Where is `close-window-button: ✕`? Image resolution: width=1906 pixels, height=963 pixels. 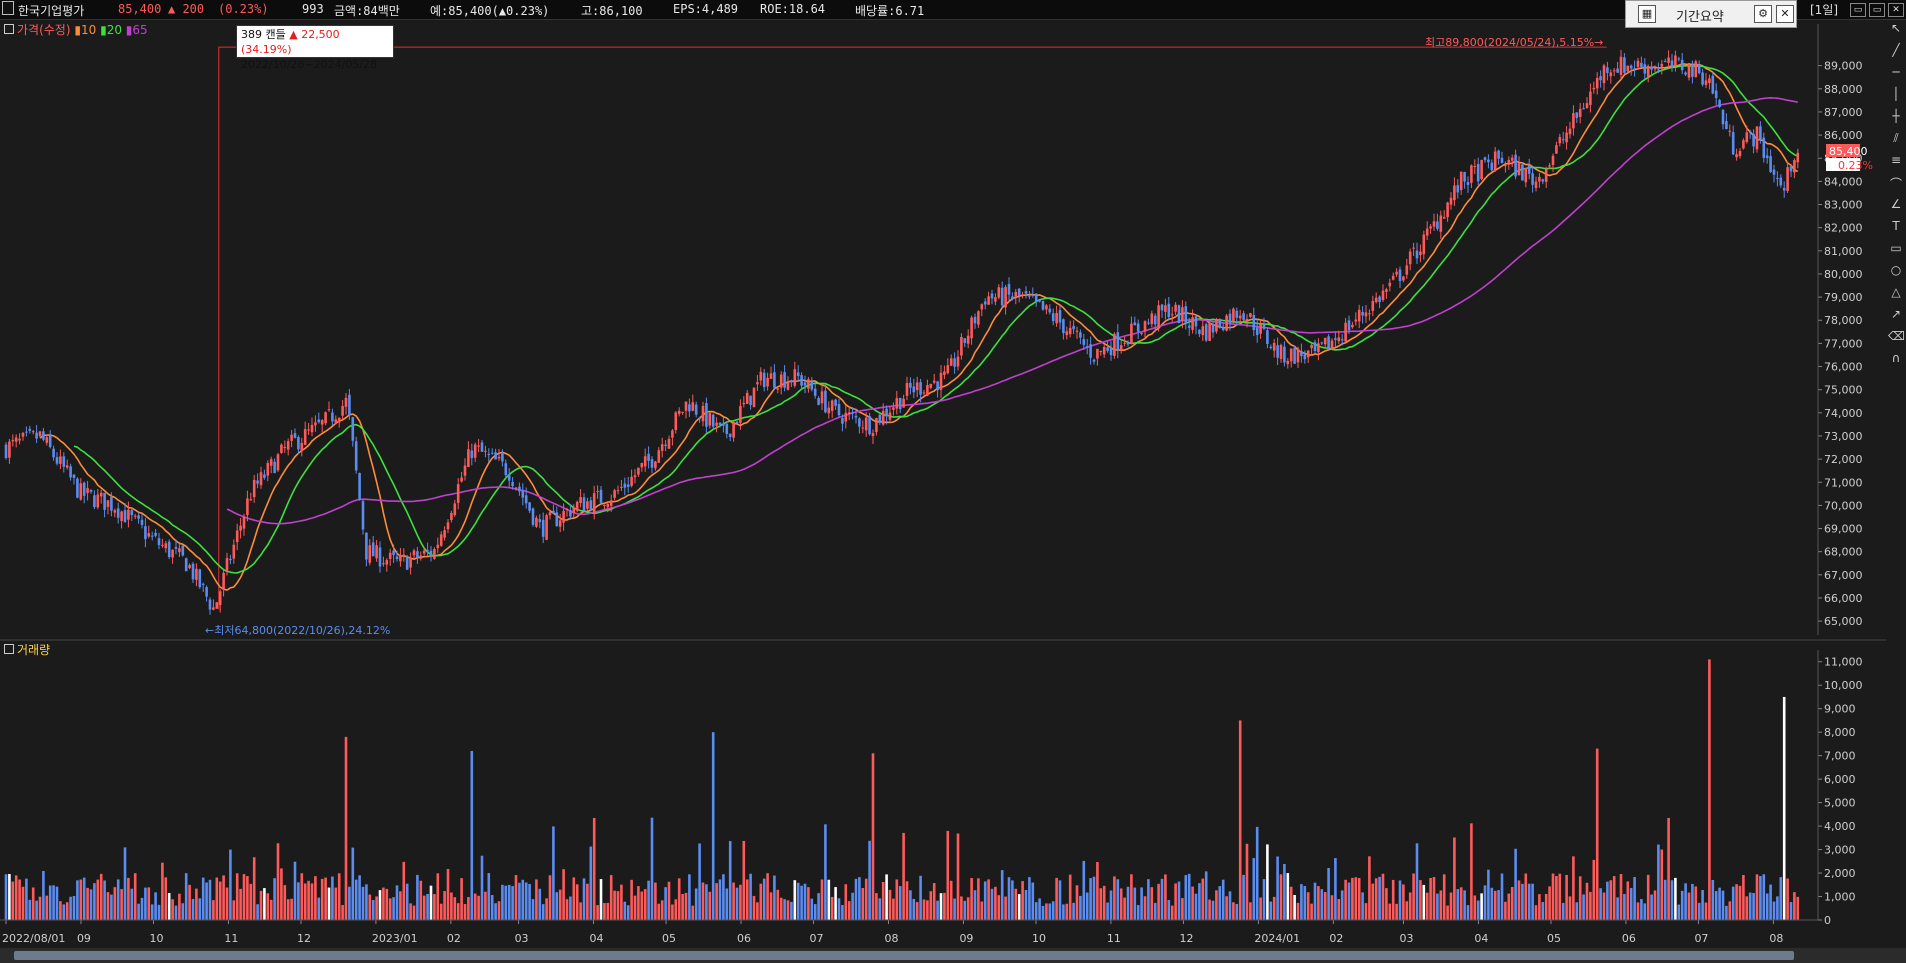 close-window-button: ✕ is located at coordinates (1896, 10).